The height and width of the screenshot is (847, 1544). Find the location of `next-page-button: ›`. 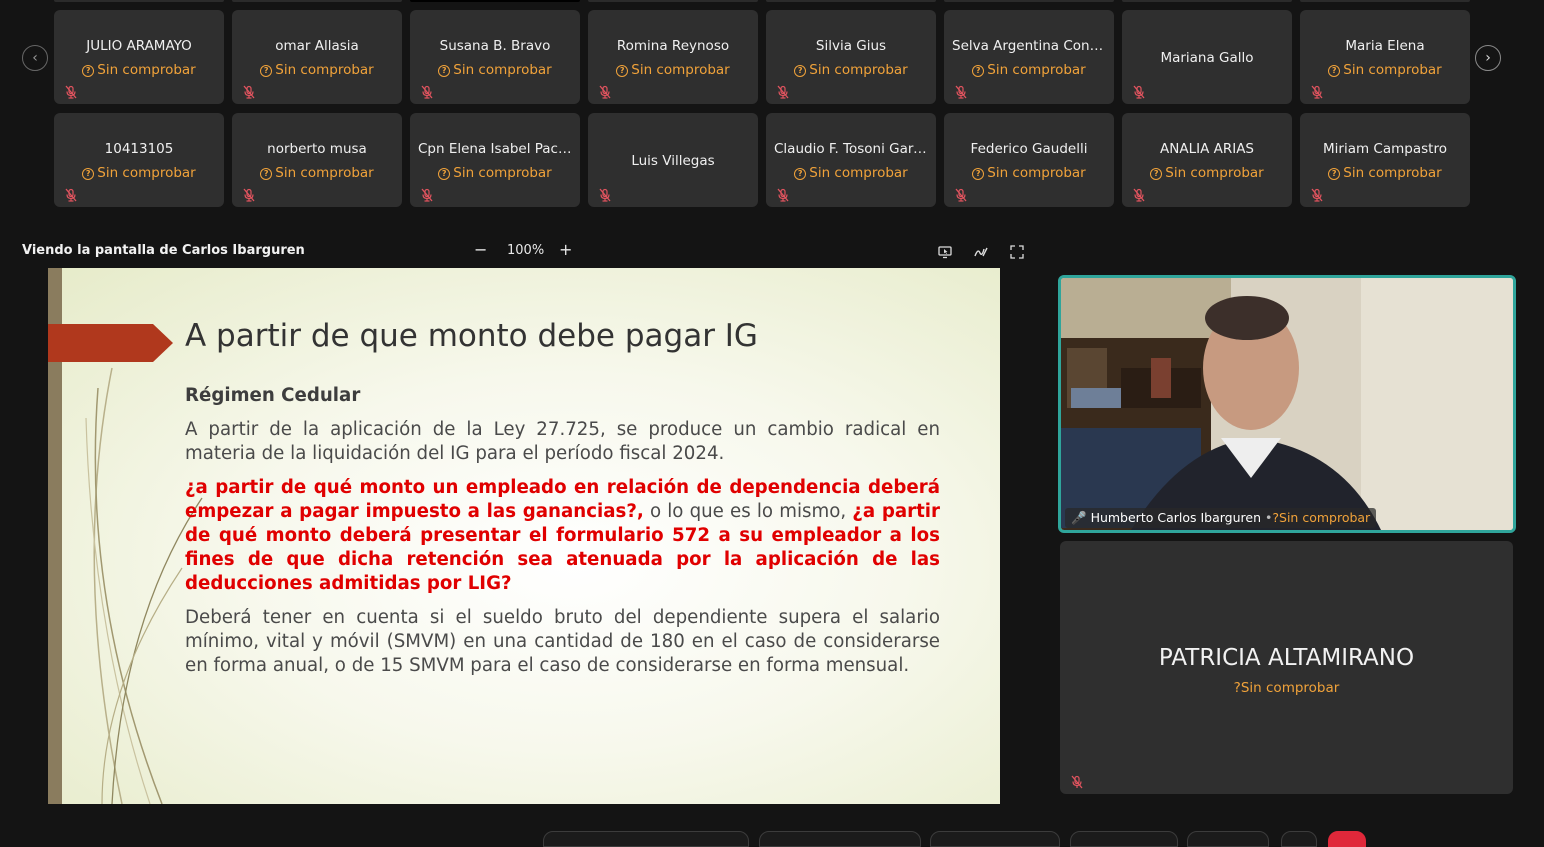

next-page-button: › is located at coordinates (1488, 58).